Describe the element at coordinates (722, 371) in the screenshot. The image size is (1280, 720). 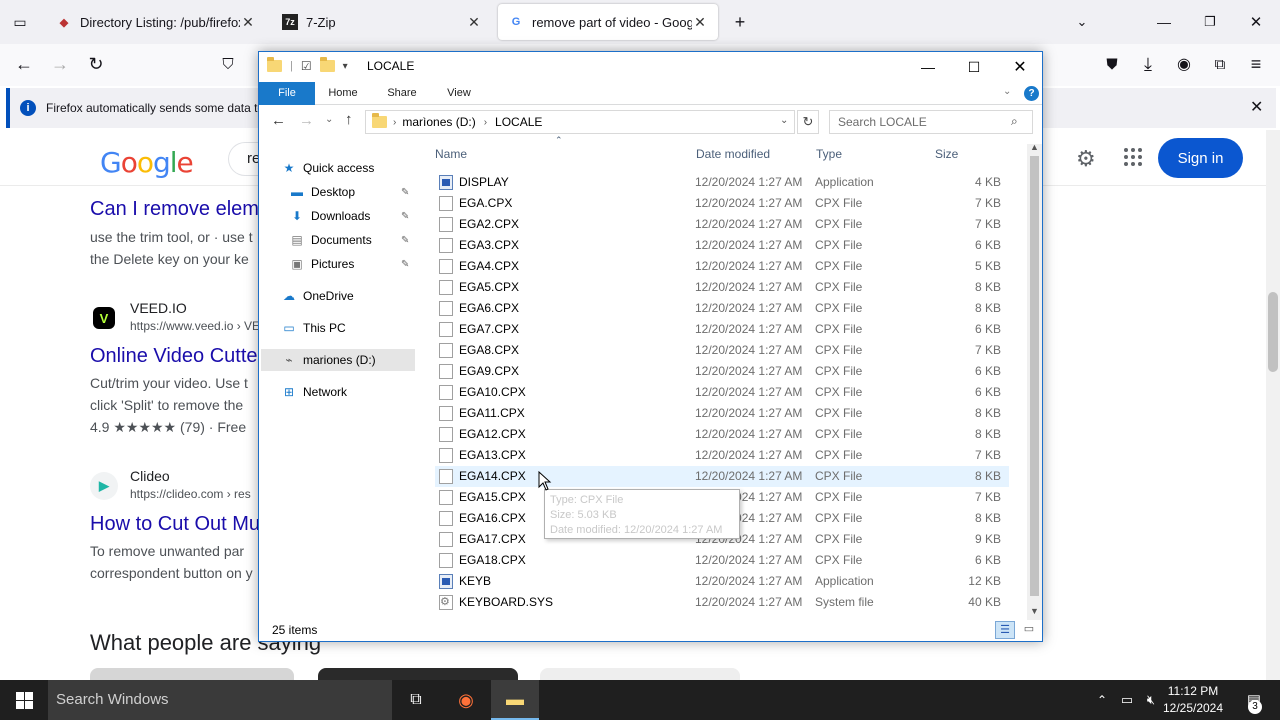
I see `file-row: EGA9.CPX 12/20/2024 1:27 AM CPX File 6 KB` at that location.